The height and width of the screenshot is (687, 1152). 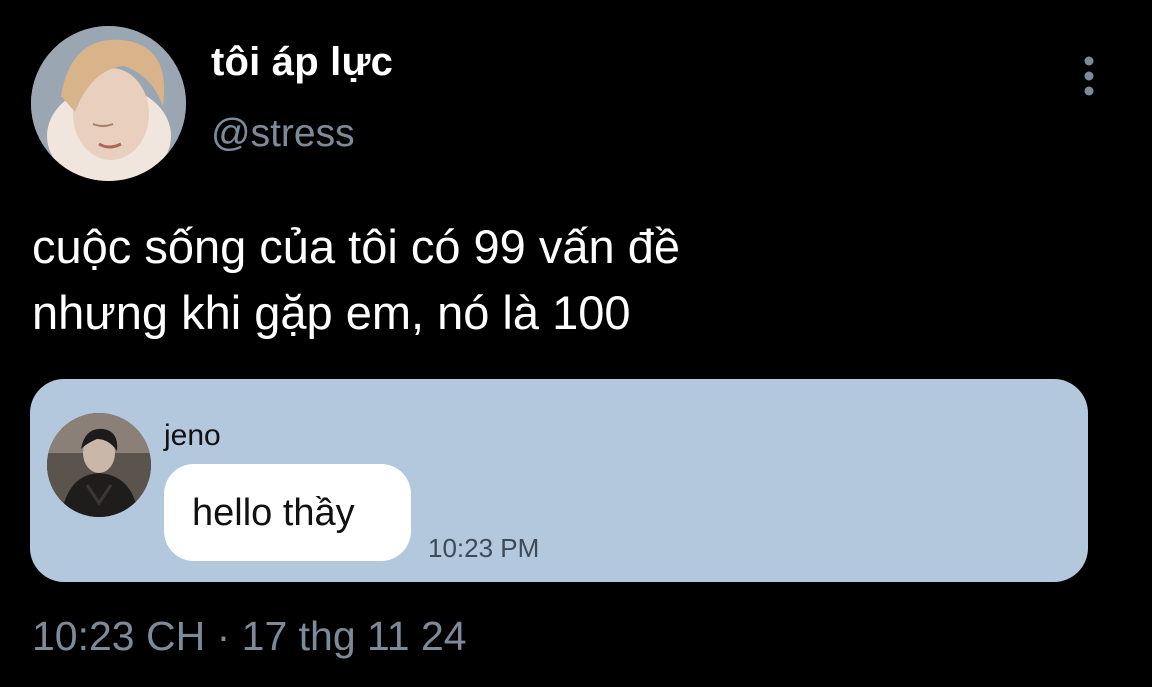 I want to click on tweet-time: 10:23 CH, so click(x=119, y=636).